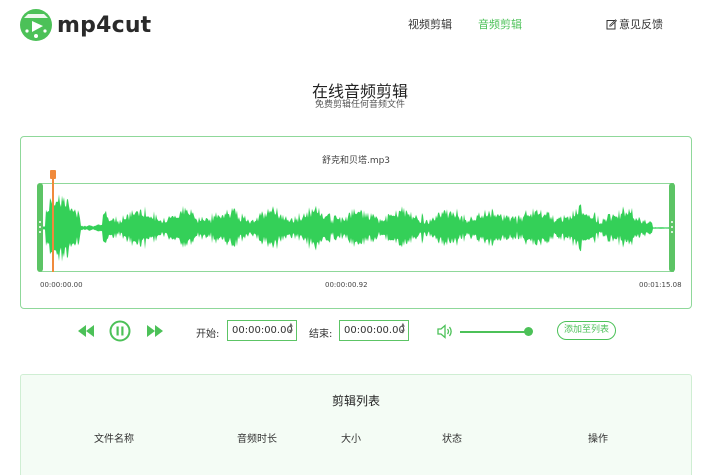 The width and height of the screenshot is (720, 475). I want to click on end-time-input, so click(374, 330).